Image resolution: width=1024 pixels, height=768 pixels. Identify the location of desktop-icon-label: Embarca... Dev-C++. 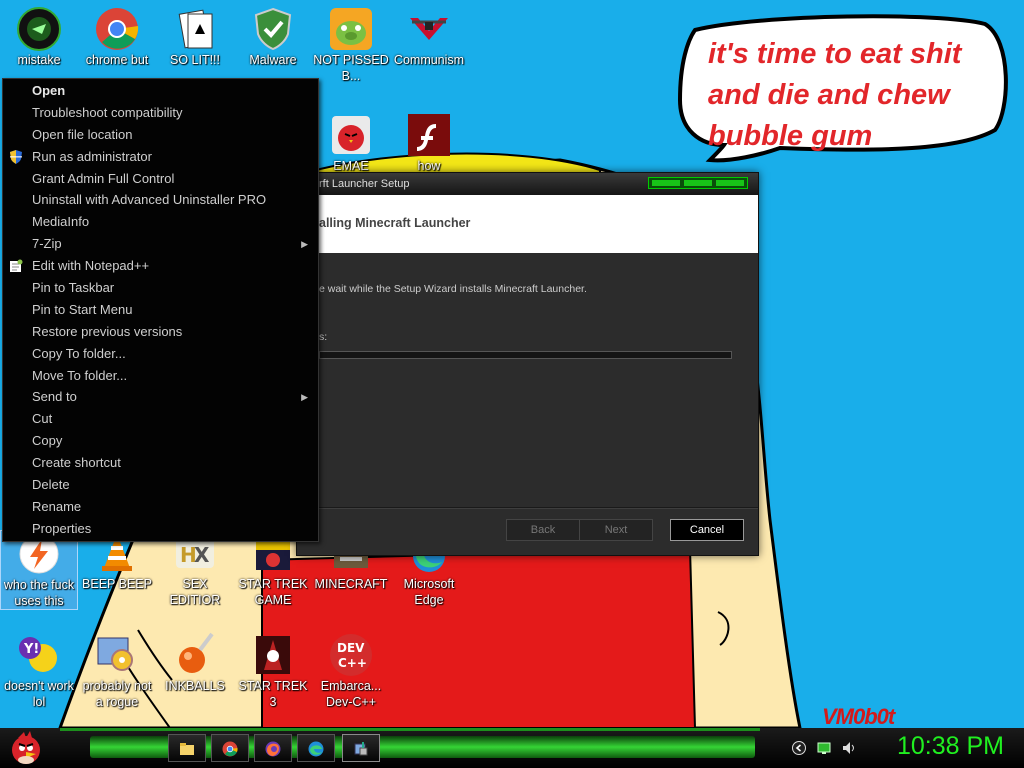
(351, 694).